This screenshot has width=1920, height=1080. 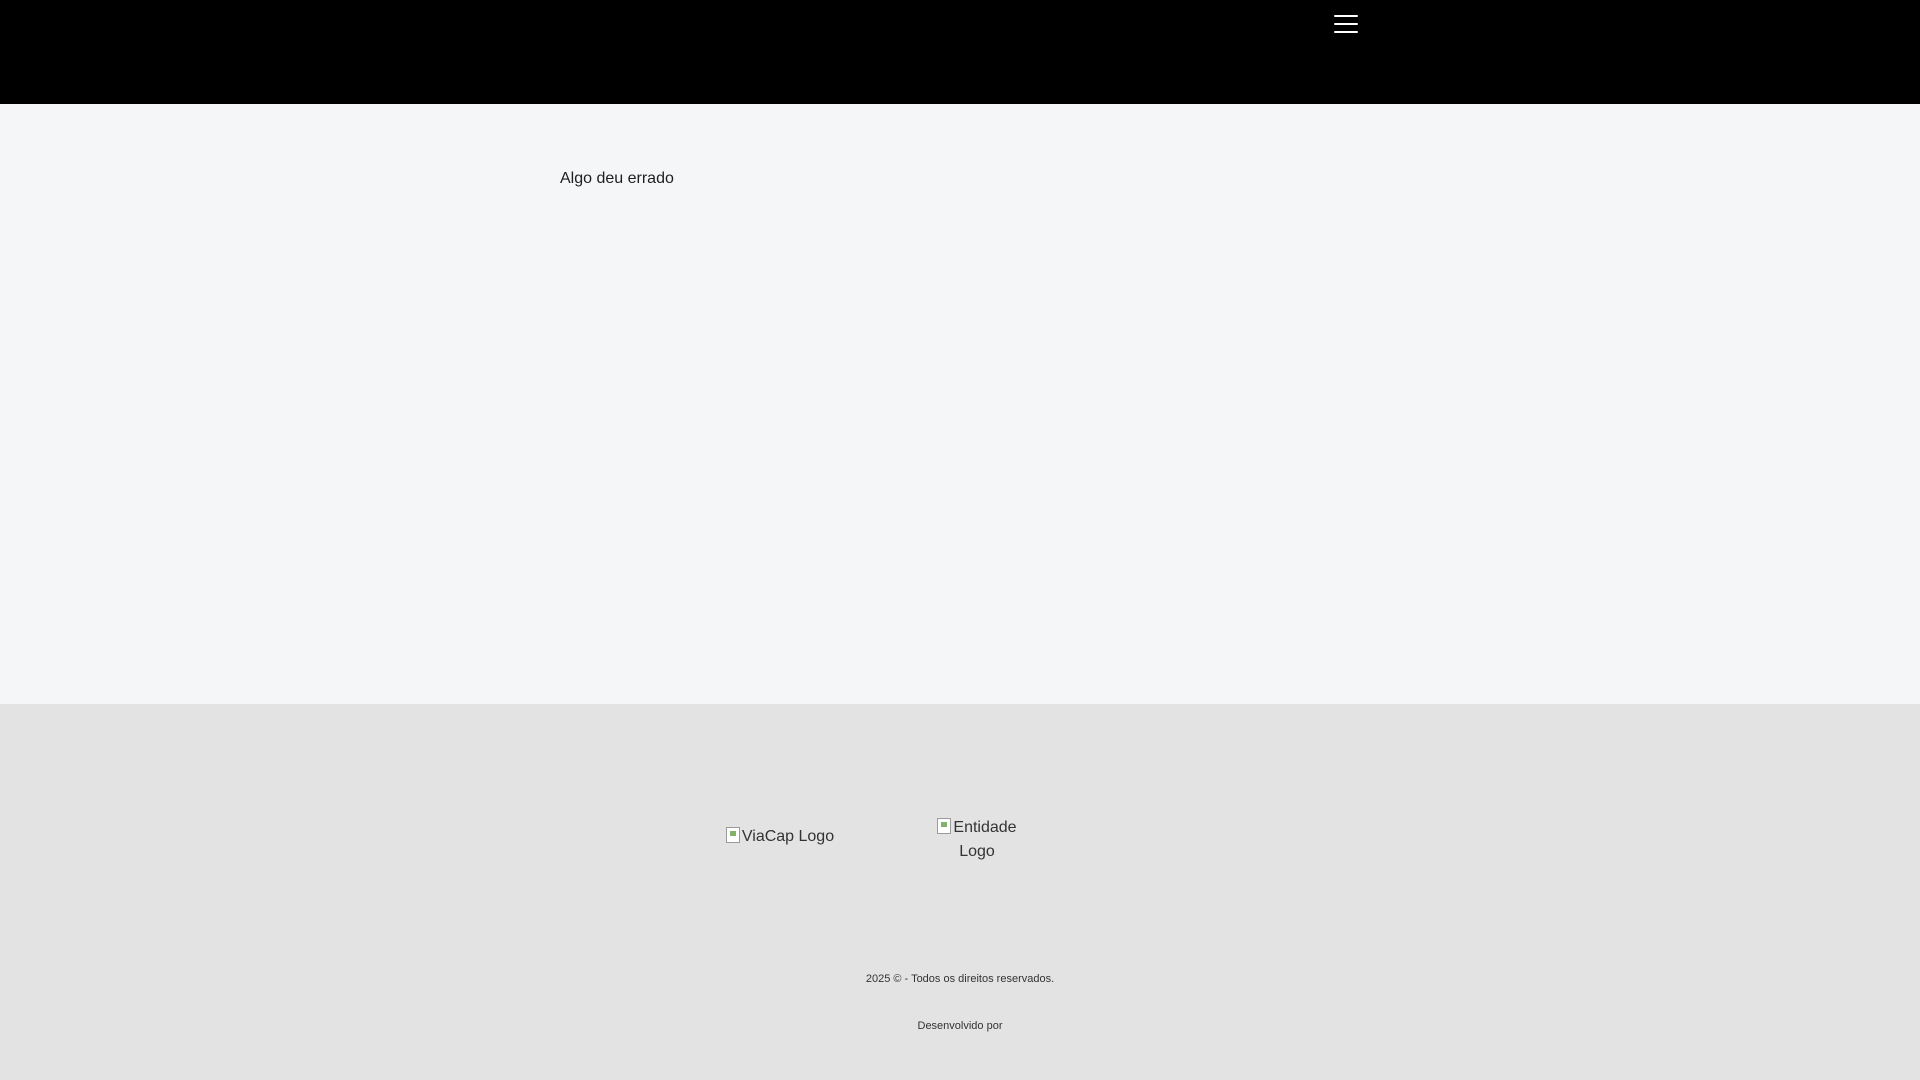 What do you see at coordinates (985, 839) in the screenshot?
I see `entidade-logo-alt-text: Entidade Logo` at bounding box center [985, 839].